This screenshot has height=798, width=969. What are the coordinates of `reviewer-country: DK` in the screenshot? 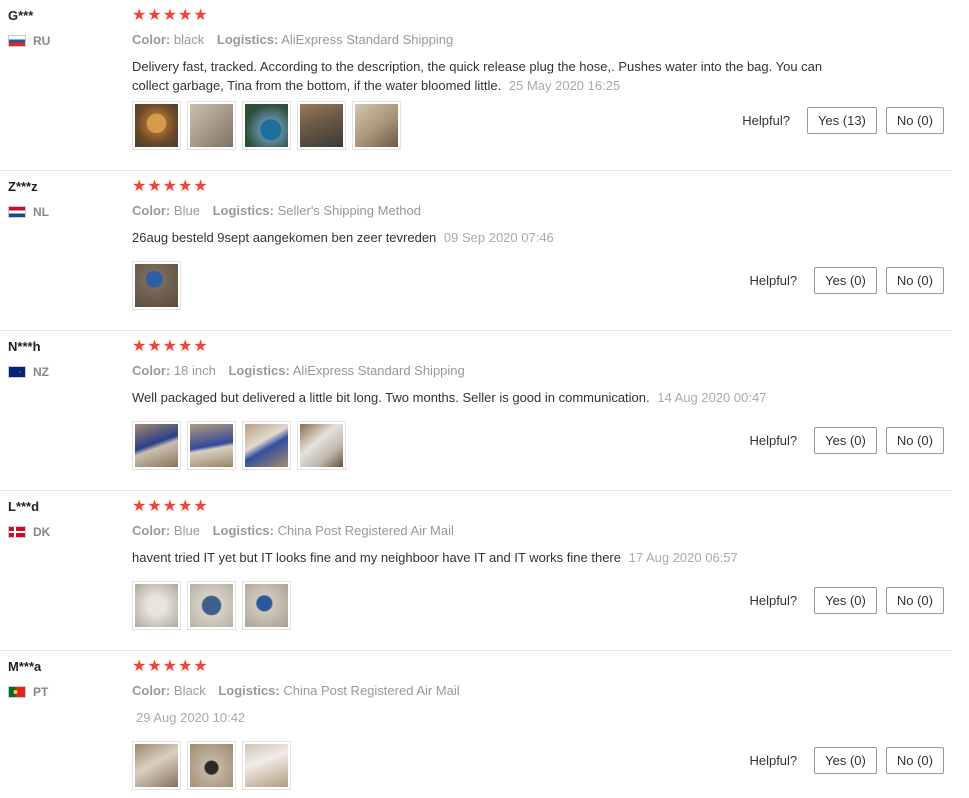 It's located at (63, 532).